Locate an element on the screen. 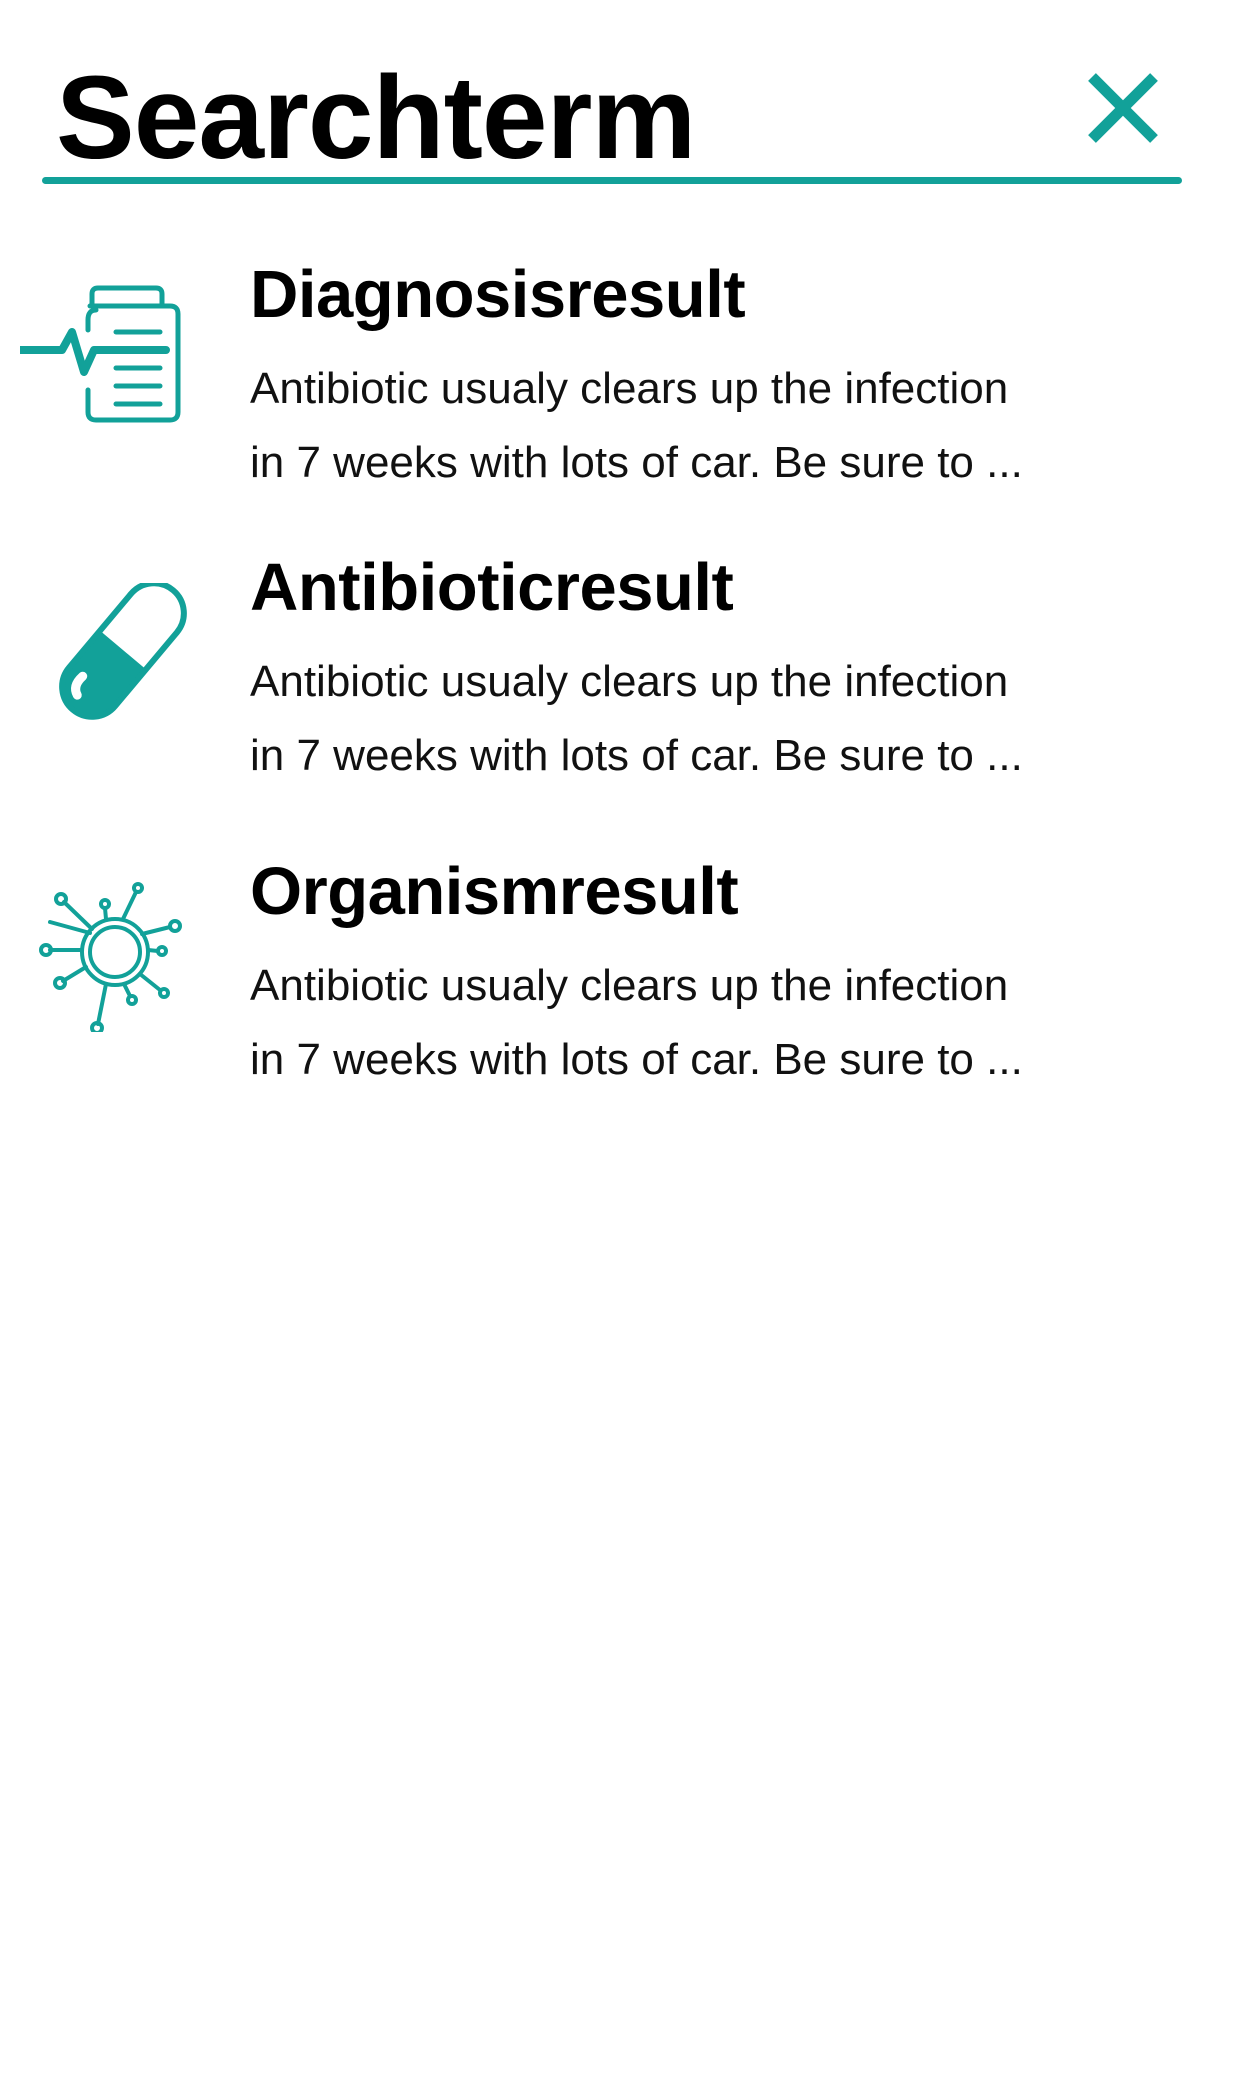 This screenshot has height=2088, width=1233. search-header: Searchterm is located at coordinates (612, 117).